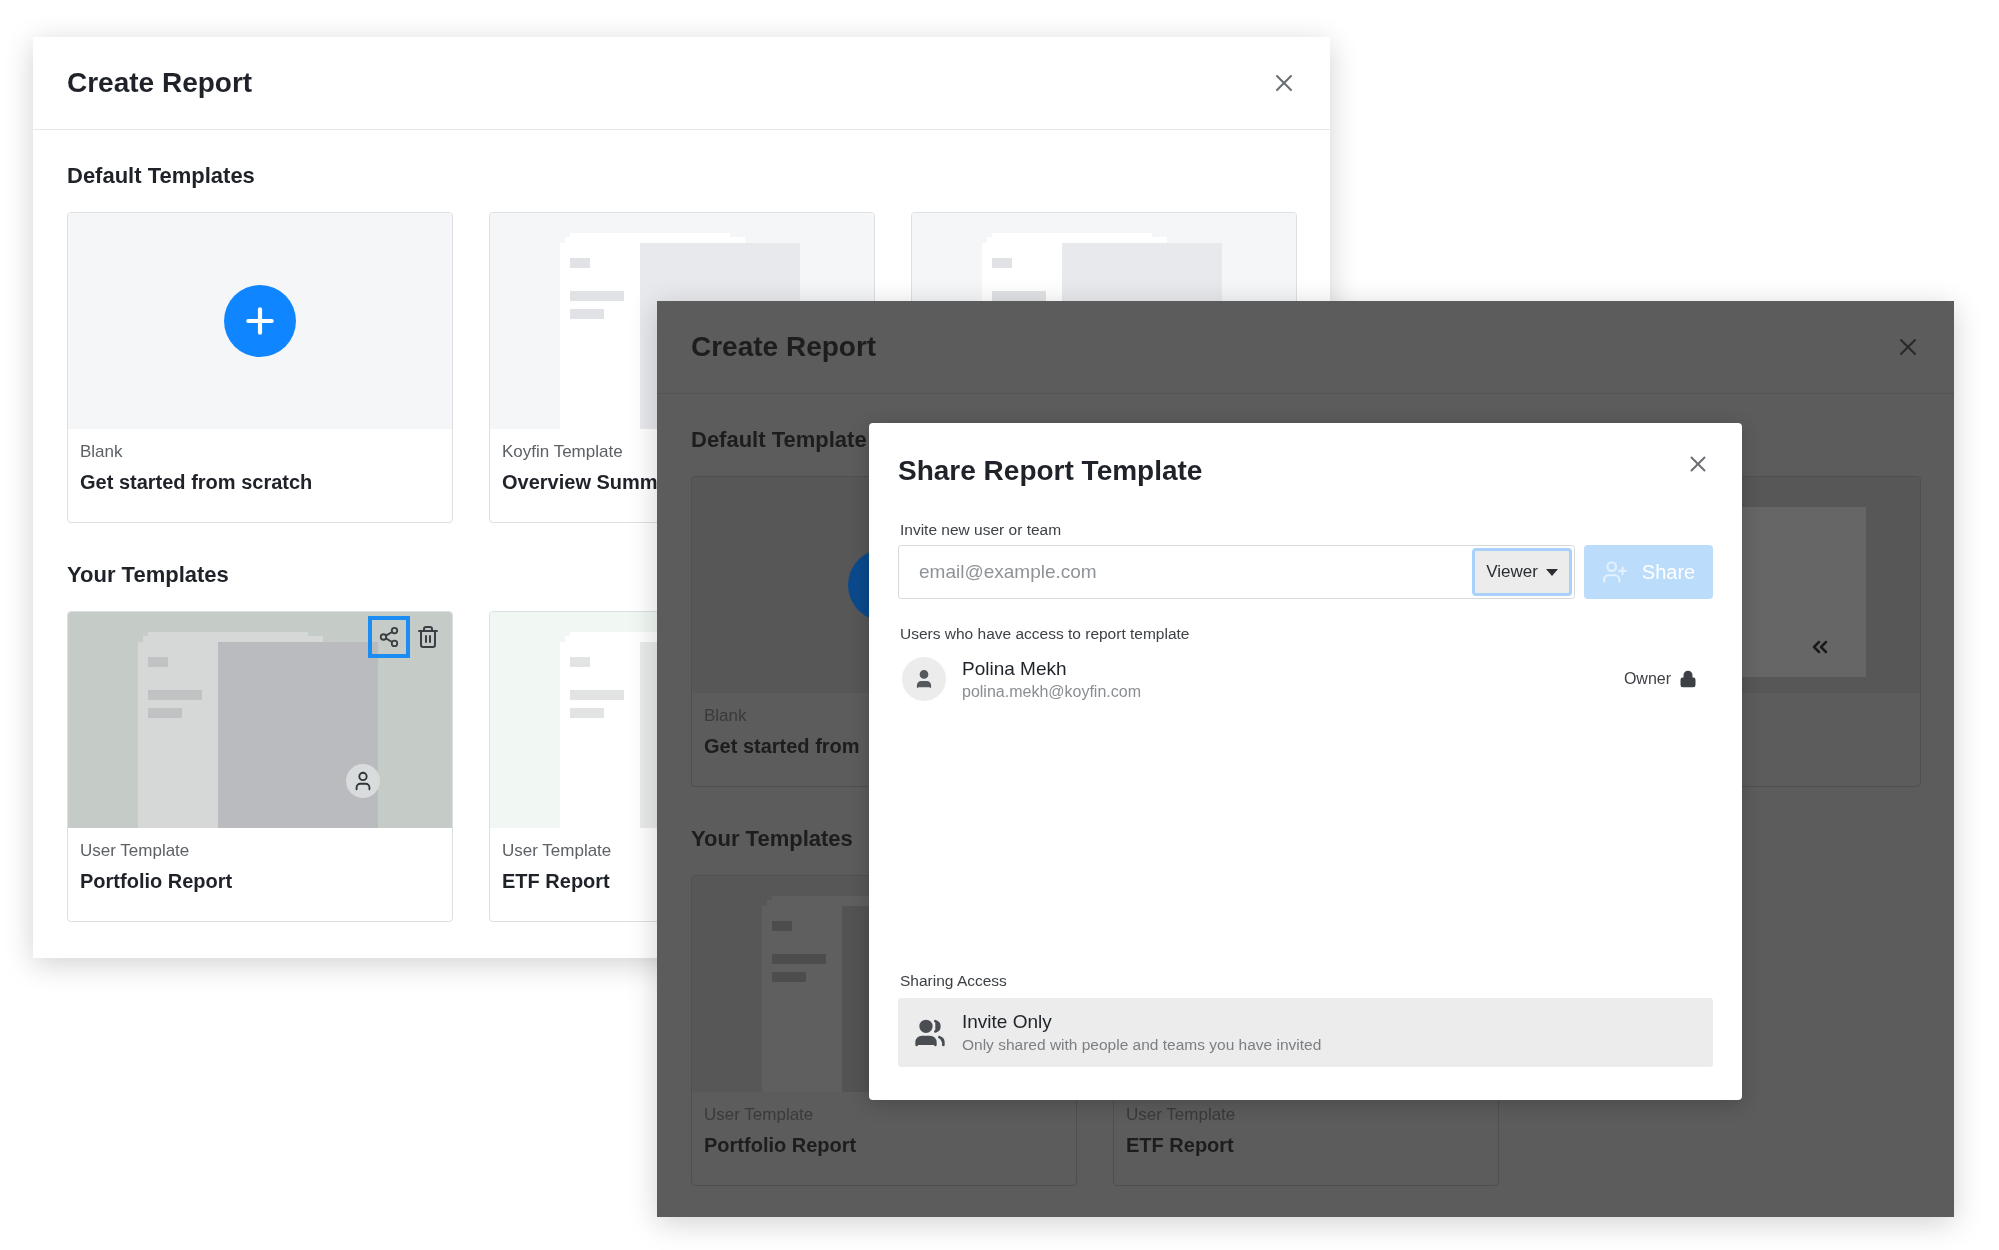 This screenshot has height=1250, width=1999. Describe the element at coordinates (782, 746) in the screenshot. I see `card-title: Get started from` at that location.